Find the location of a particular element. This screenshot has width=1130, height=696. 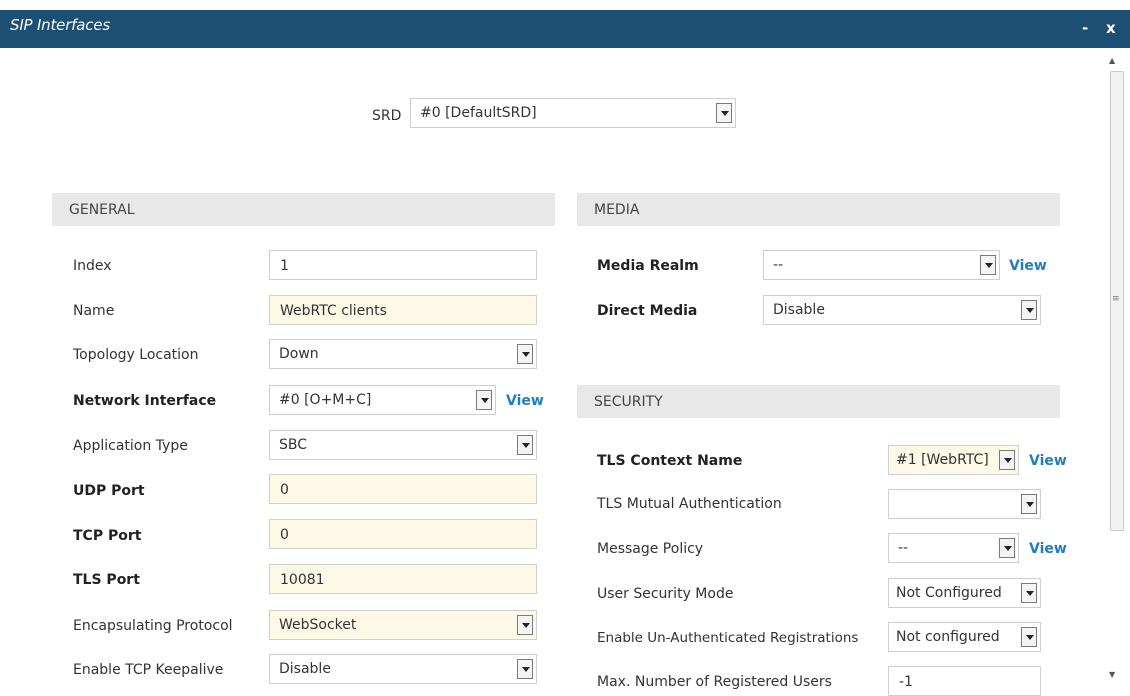

application-type-label: Application Type is located at coordinates (130, 446).